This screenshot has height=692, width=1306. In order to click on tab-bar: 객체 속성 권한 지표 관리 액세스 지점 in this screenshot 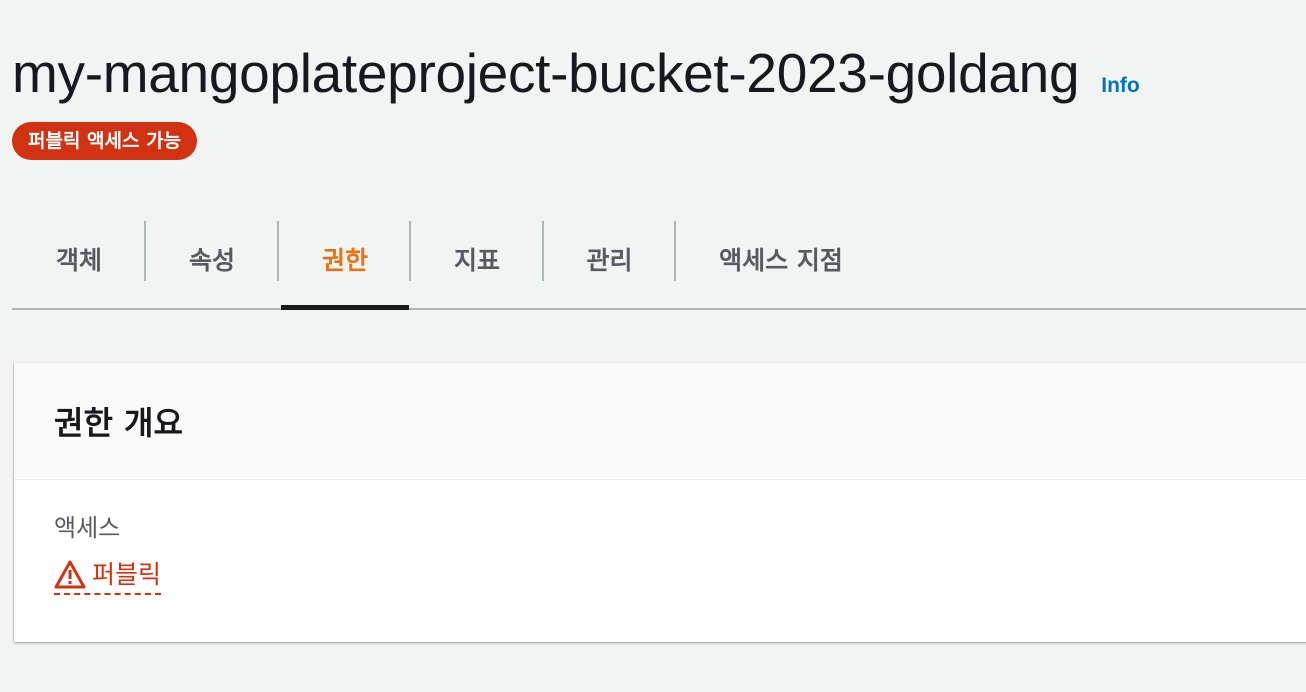, I will do `click(659, 260)`.